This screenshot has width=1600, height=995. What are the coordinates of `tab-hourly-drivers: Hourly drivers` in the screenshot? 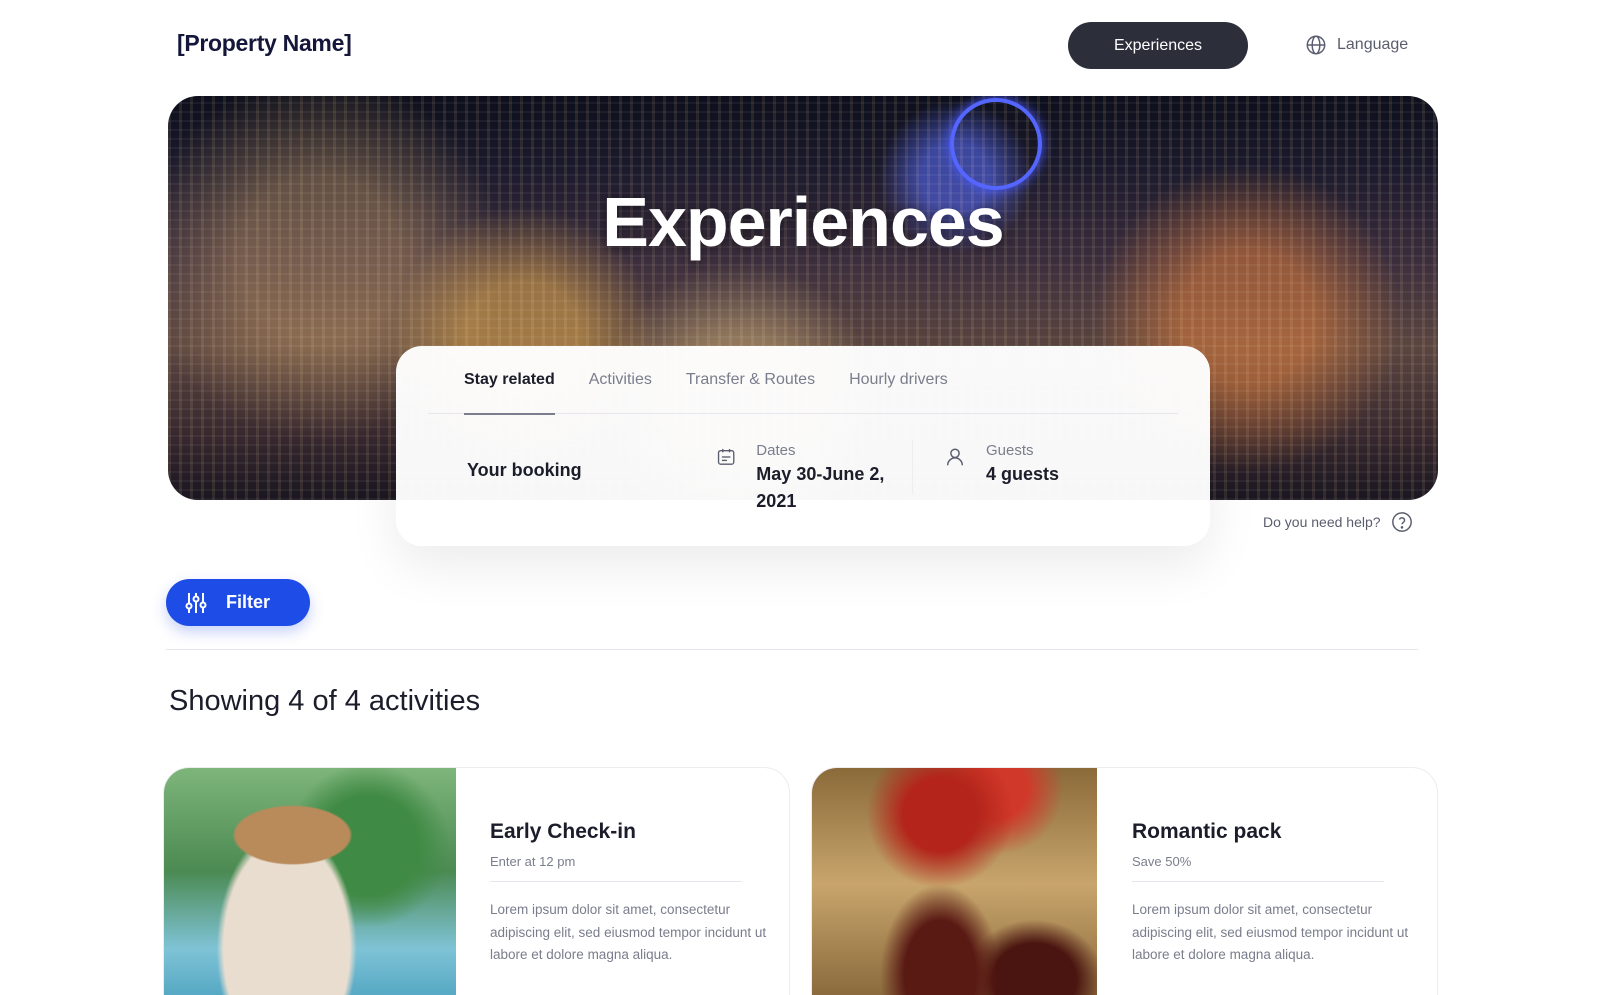 It's located at (898, 380).